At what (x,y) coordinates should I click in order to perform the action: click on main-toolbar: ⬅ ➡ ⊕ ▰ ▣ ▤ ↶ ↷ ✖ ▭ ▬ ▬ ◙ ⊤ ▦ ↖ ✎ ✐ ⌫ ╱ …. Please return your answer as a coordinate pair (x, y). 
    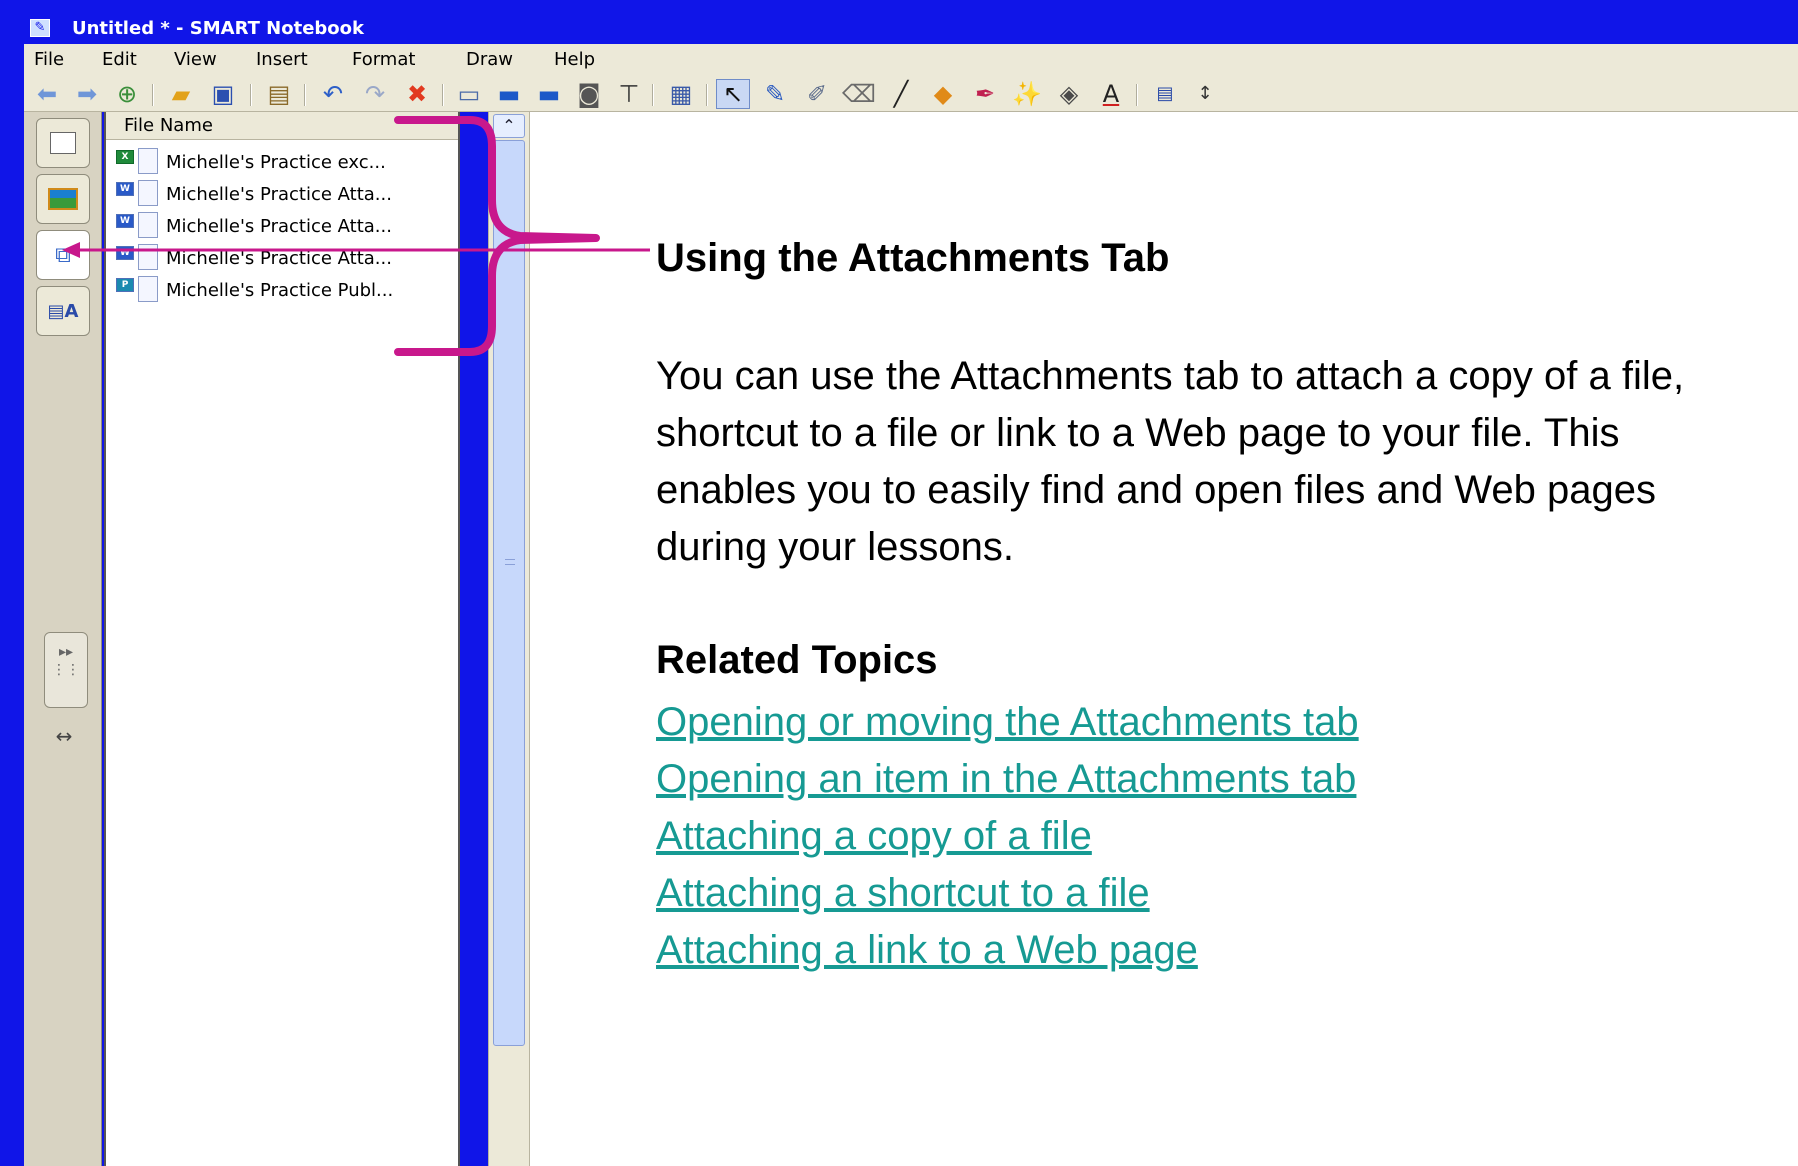
    Looking at the image, I should click on (911, 94).